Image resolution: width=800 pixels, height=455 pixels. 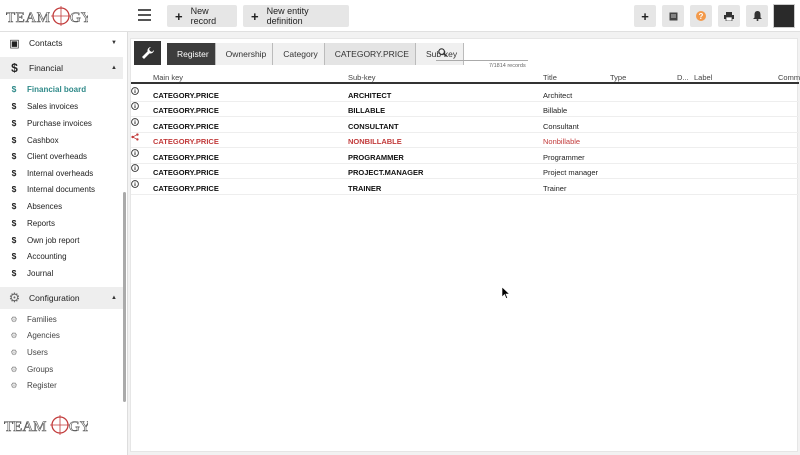 What do you see at coordinates (78, 427) in the screenshot?
I see `svg-text: GY` at bounding box center [78, 427].